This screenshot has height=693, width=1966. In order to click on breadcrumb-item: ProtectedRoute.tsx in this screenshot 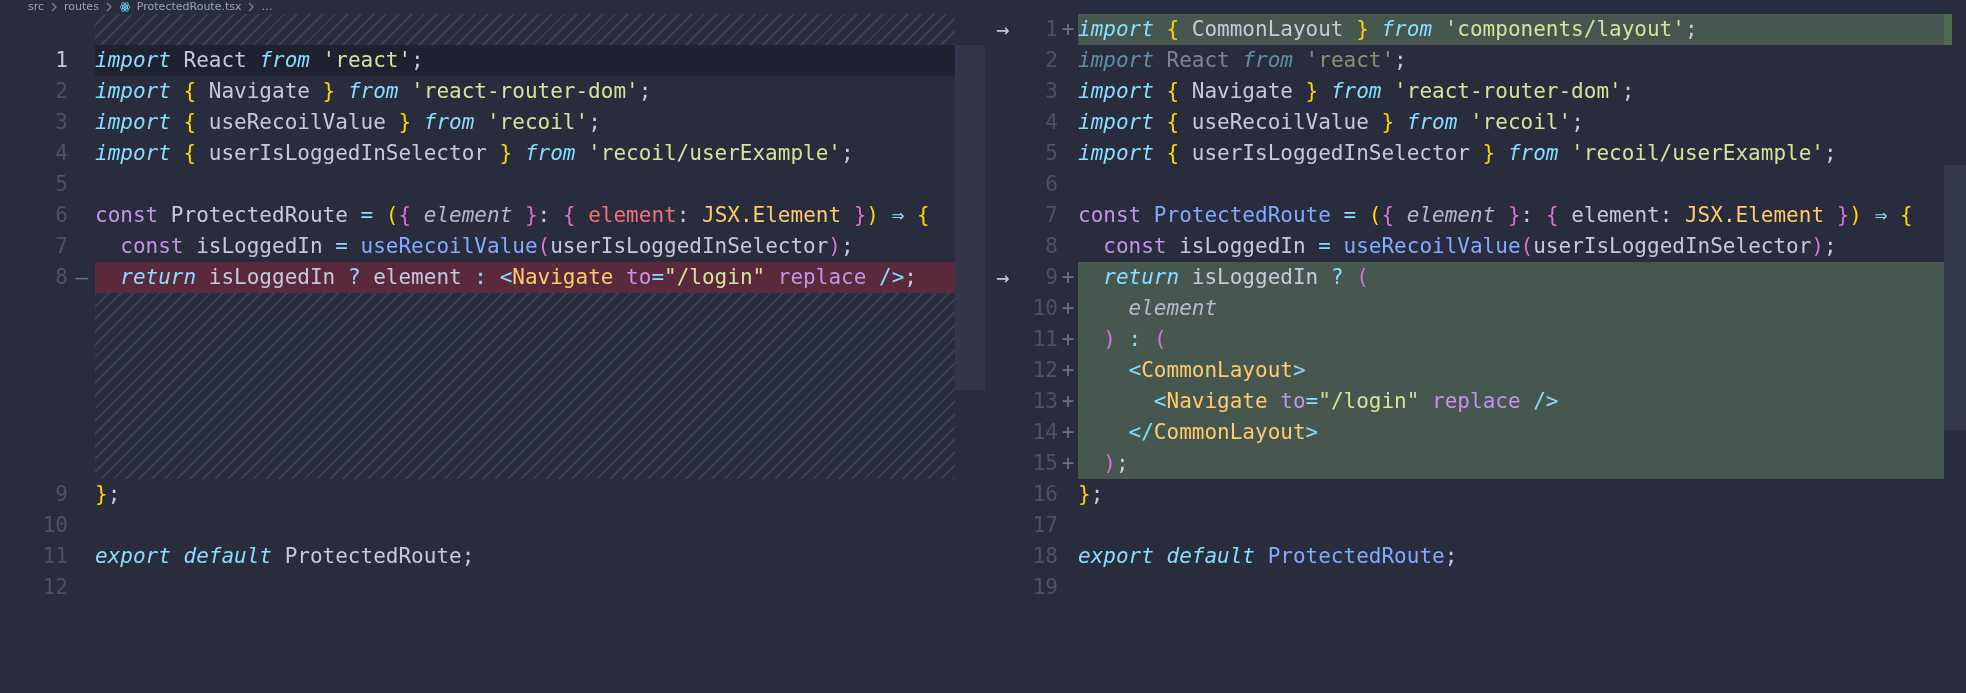, I will do `click(189, 7)`.